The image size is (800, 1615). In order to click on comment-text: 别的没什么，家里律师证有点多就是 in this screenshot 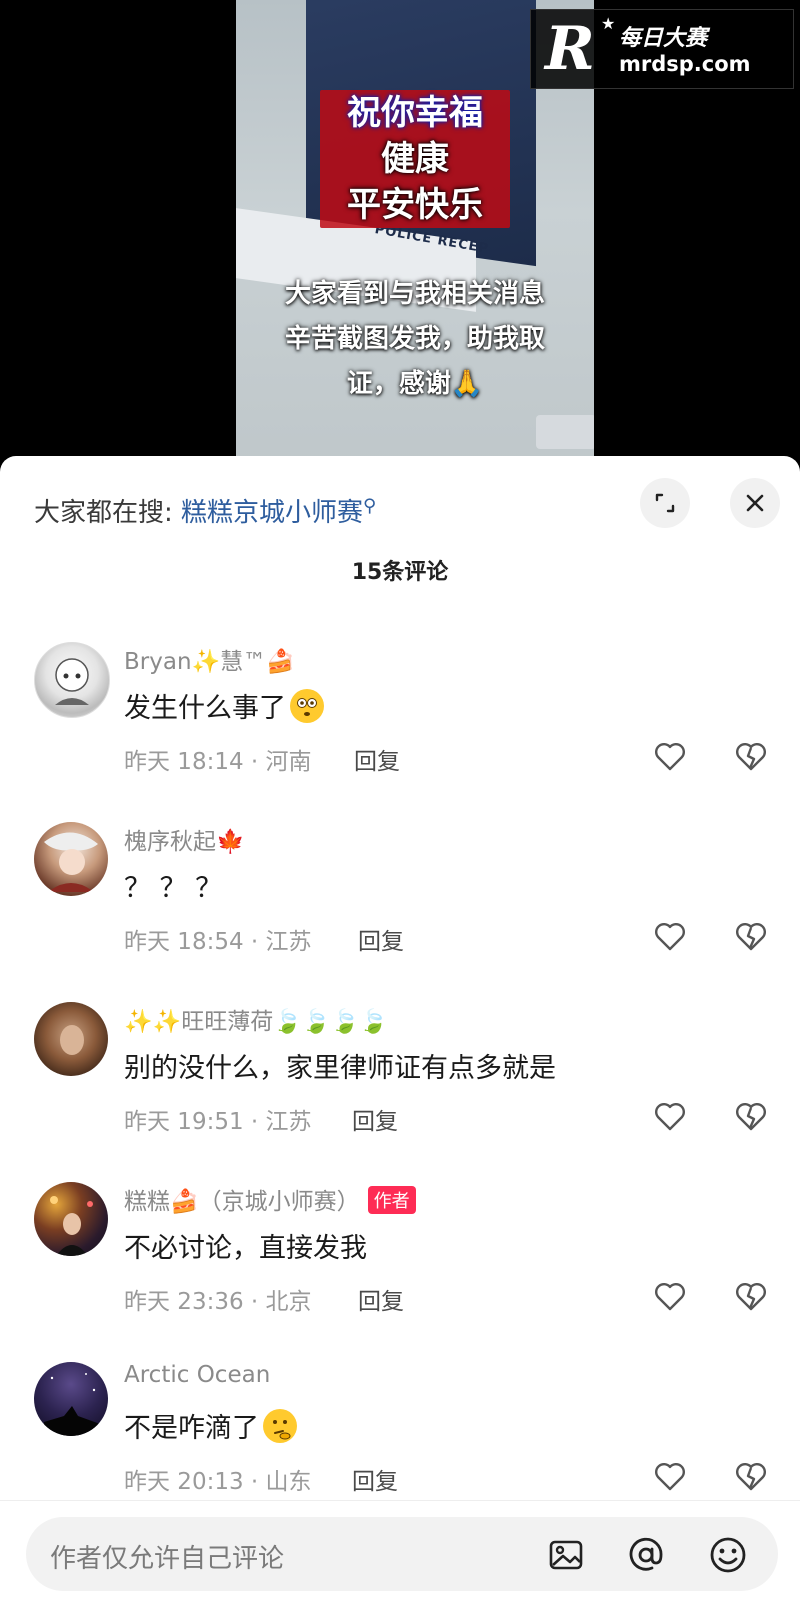, I will do `click(340, 1068)`.